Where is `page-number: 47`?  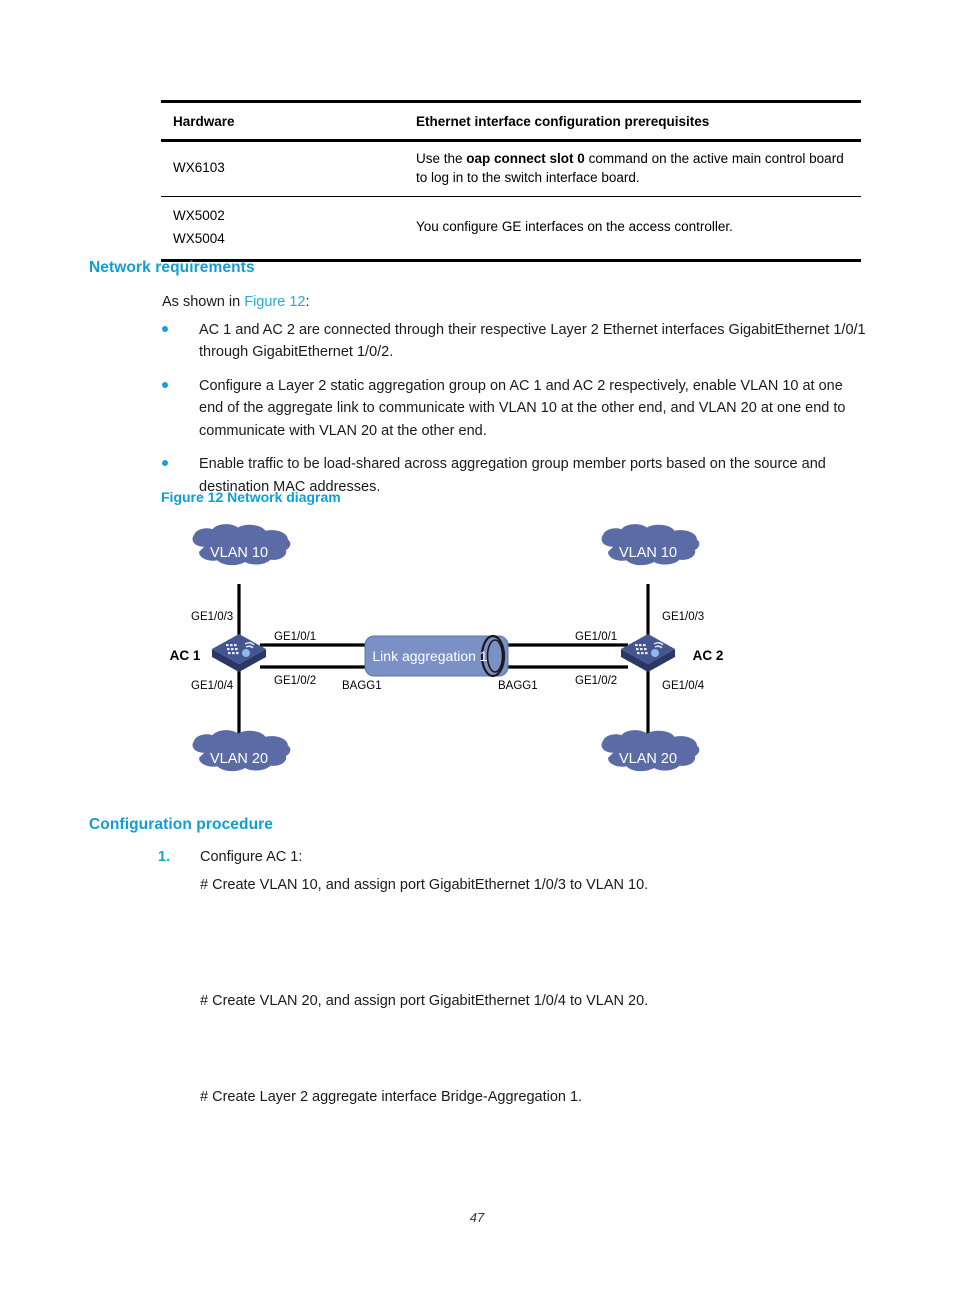
page-number: 47 is located at coordinates (477, 1217).